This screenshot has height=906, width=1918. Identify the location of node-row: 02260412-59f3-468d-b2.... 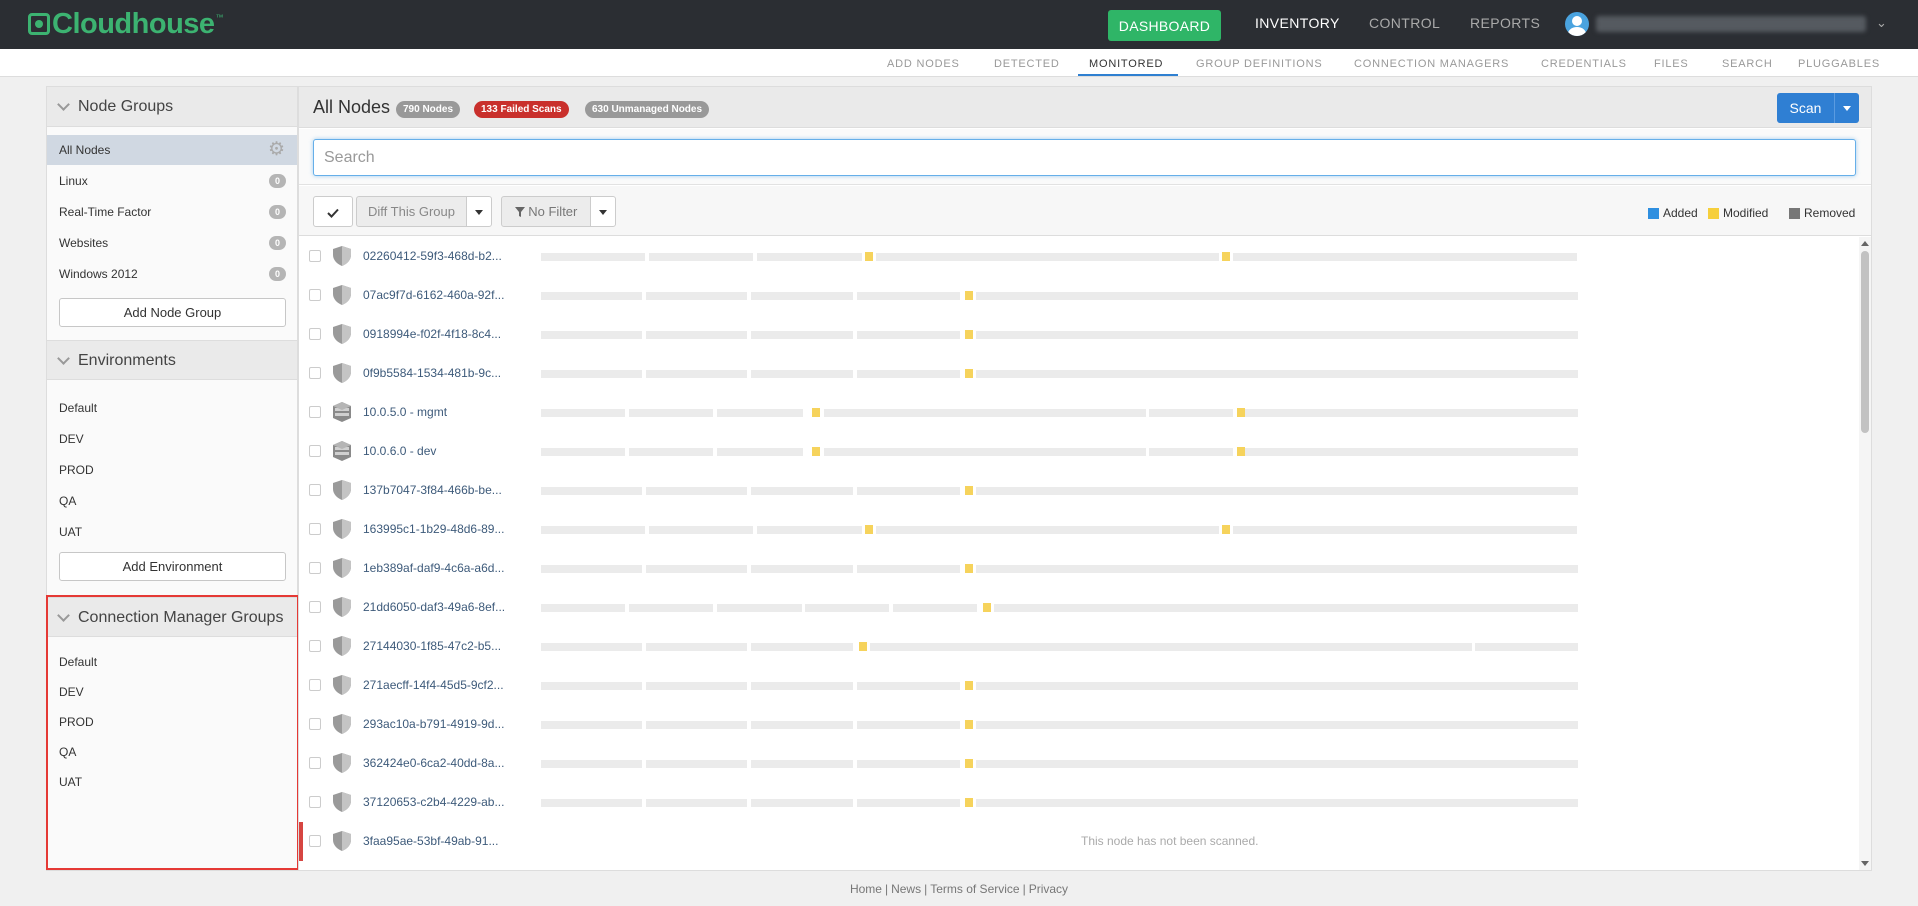
(1085, 256).